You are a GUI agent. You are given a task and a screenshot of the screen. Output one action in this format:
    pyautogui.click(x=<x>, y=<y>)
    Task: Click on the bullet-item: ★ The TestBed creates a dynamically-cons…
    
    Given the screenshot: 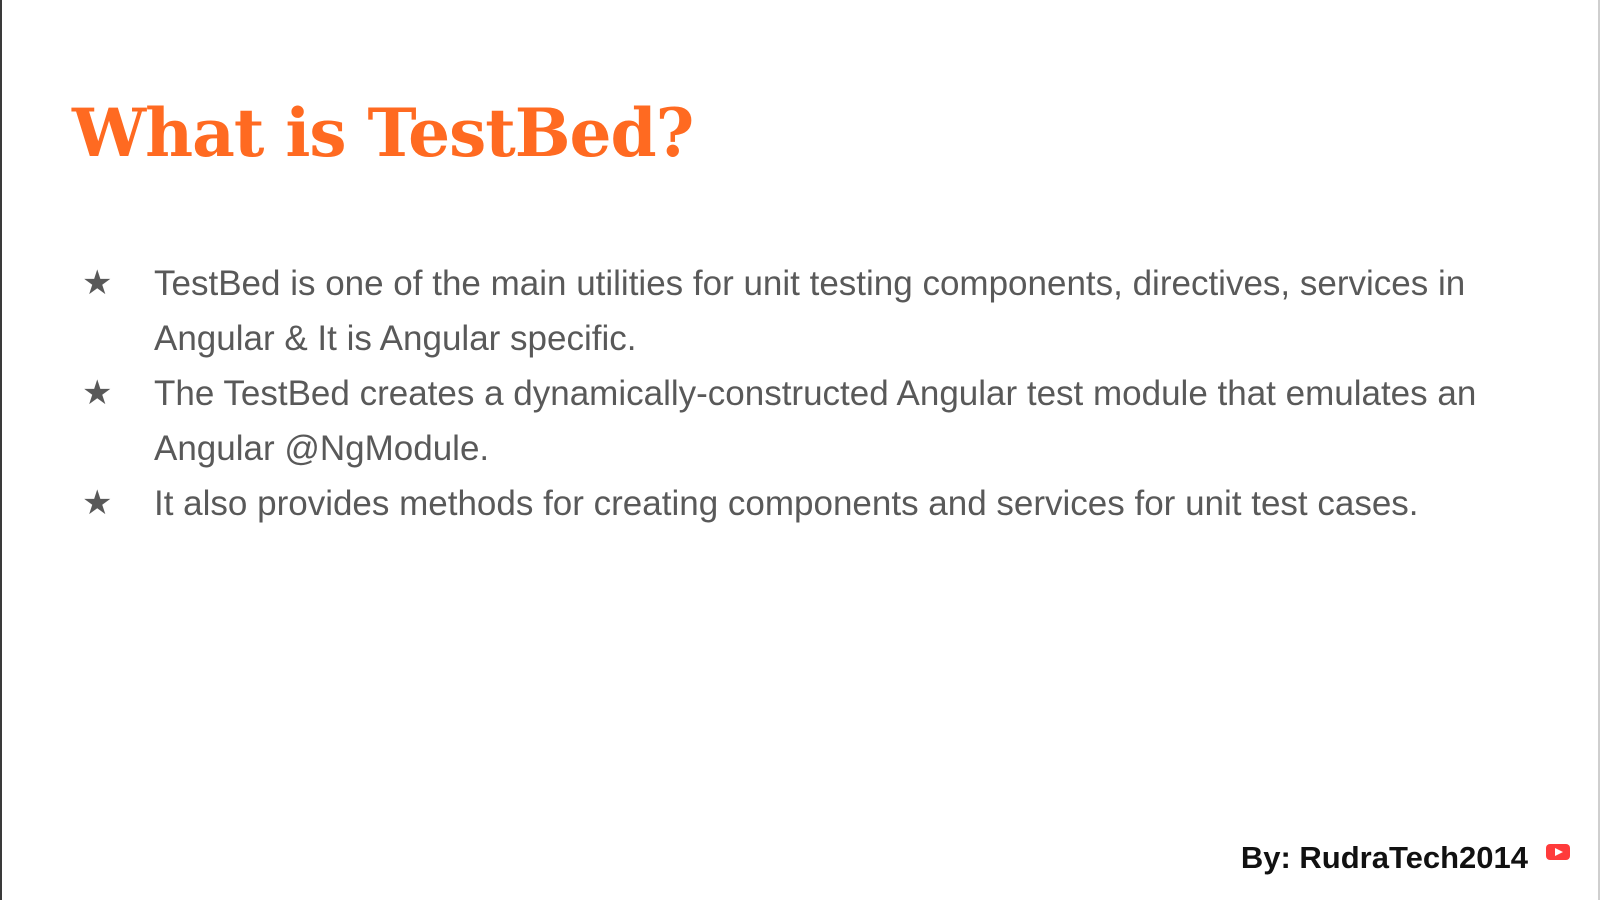 What is the action you would take?
    pyautogui.click(x=780, y=421)
    